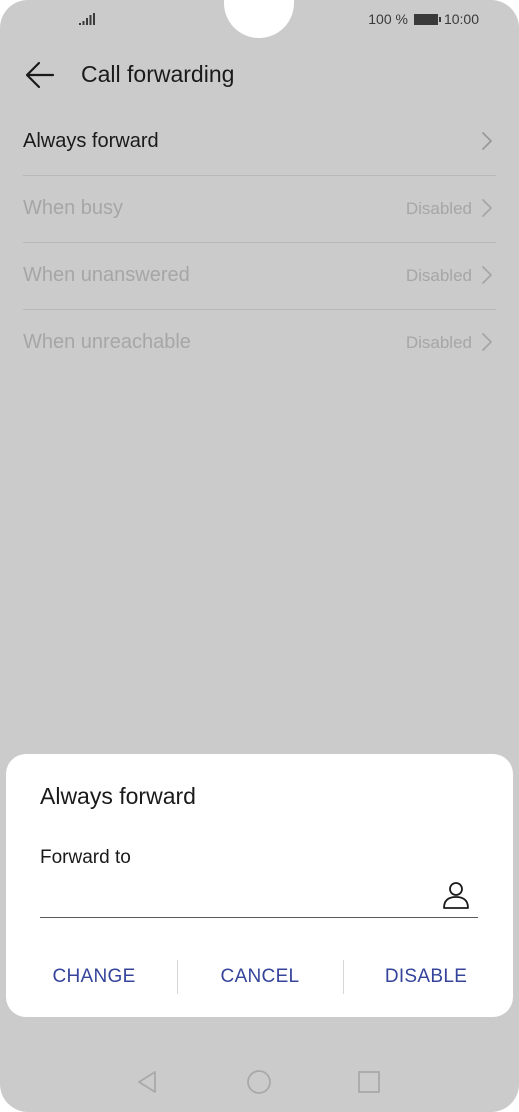 Image resolution: width=519 pixels, height=1112 pixels. Describe the element at coordinates (106, 275) in the screenshot. I see `row-label: When unanswered` at that location.